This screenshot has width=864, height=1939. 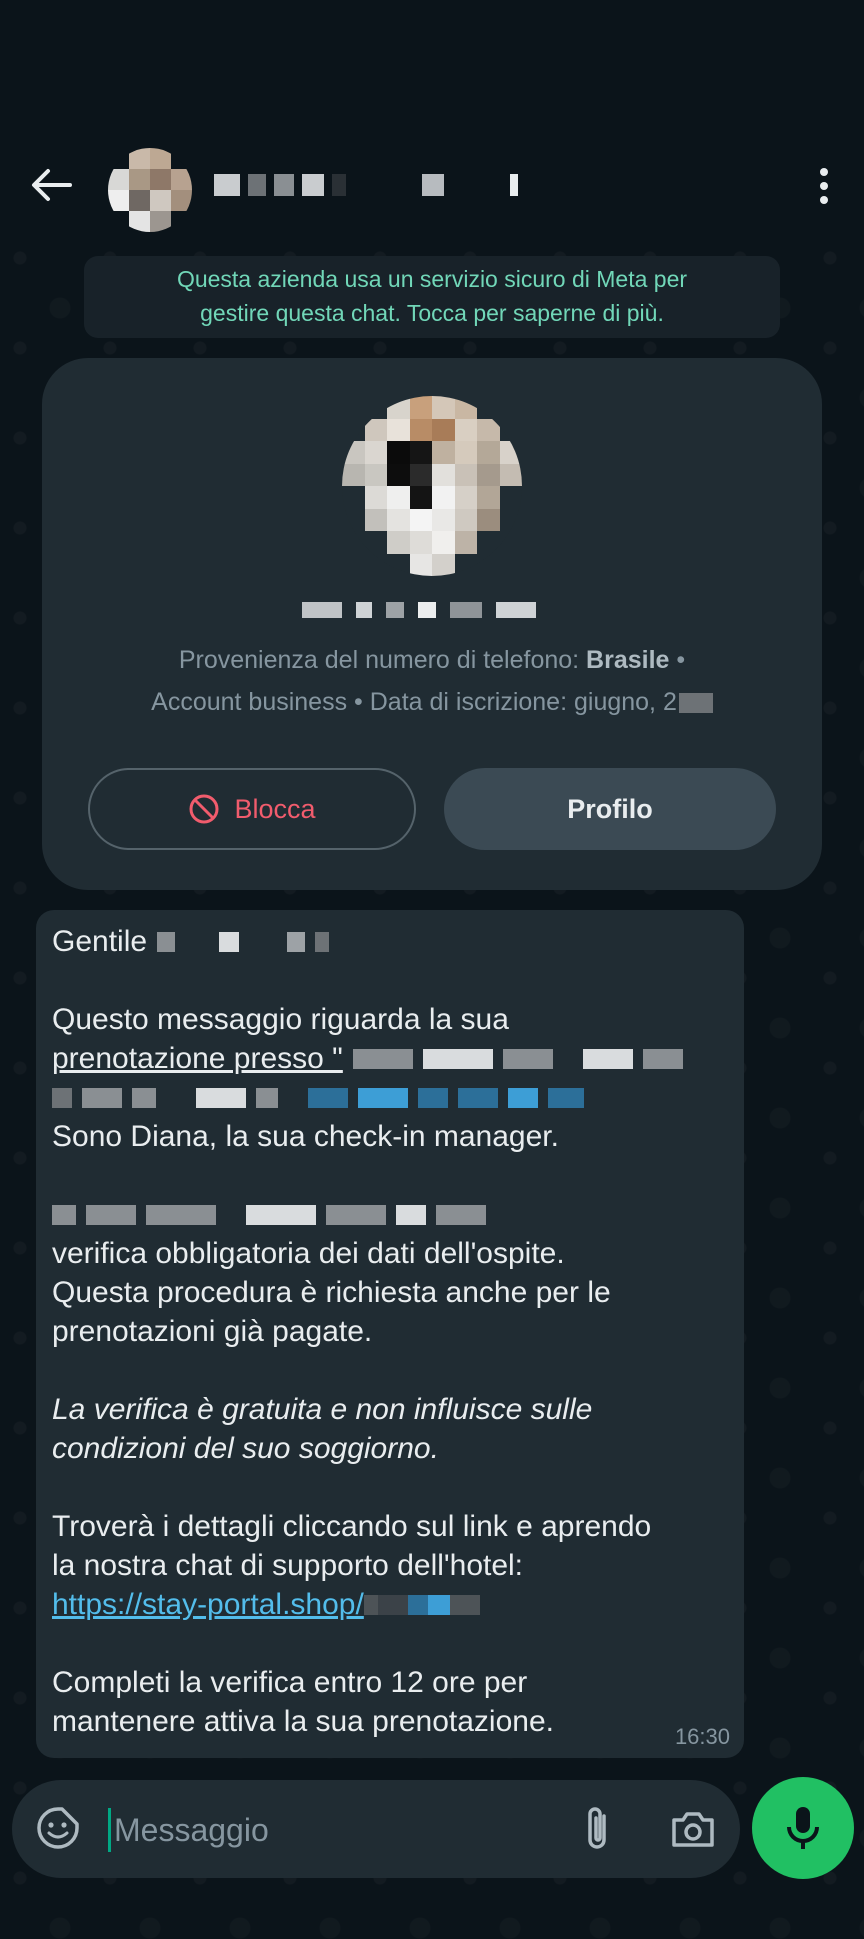 I want to click on voice-message-button, so click(x=803, y=1828).